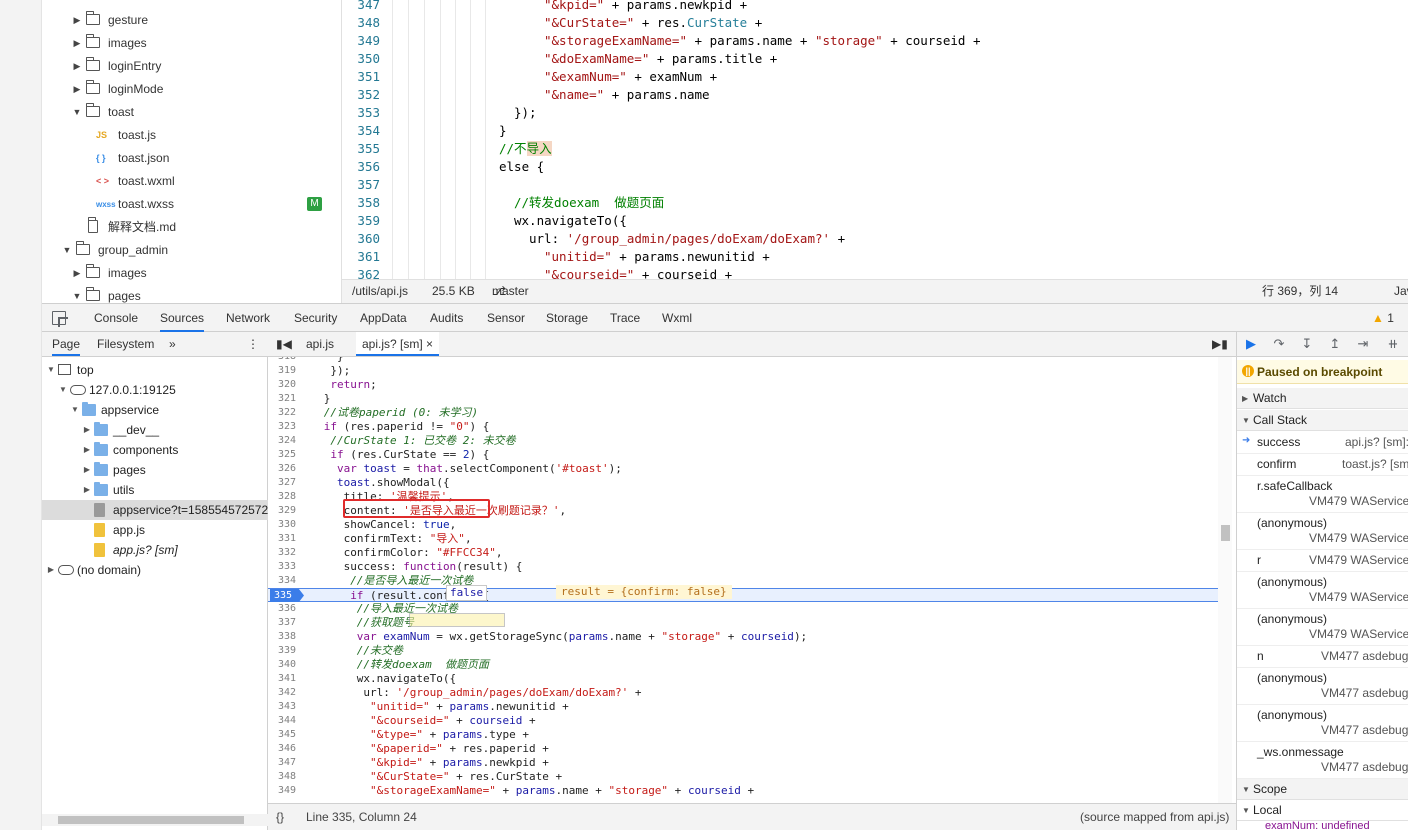 The height and width of the screenshot is (830, 1408). What do you see at coordinates (282, 735) in the screenshot?
I see `line-number: 345` at bounding box center [282, 735].